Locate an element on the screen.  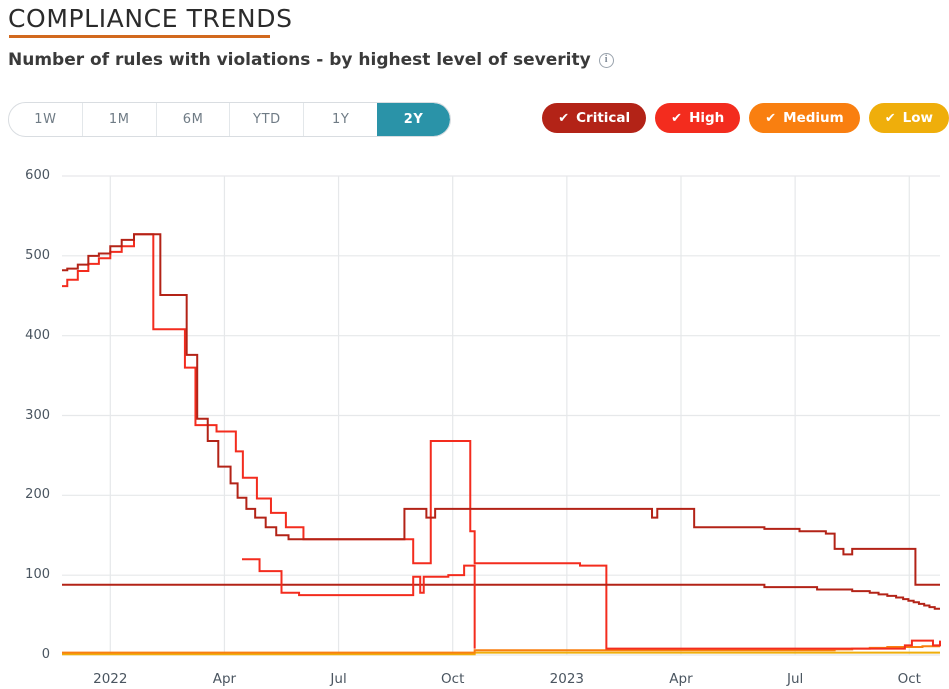
legend-pill-medium: ✔ Medium is located at coordinates (804, 118).